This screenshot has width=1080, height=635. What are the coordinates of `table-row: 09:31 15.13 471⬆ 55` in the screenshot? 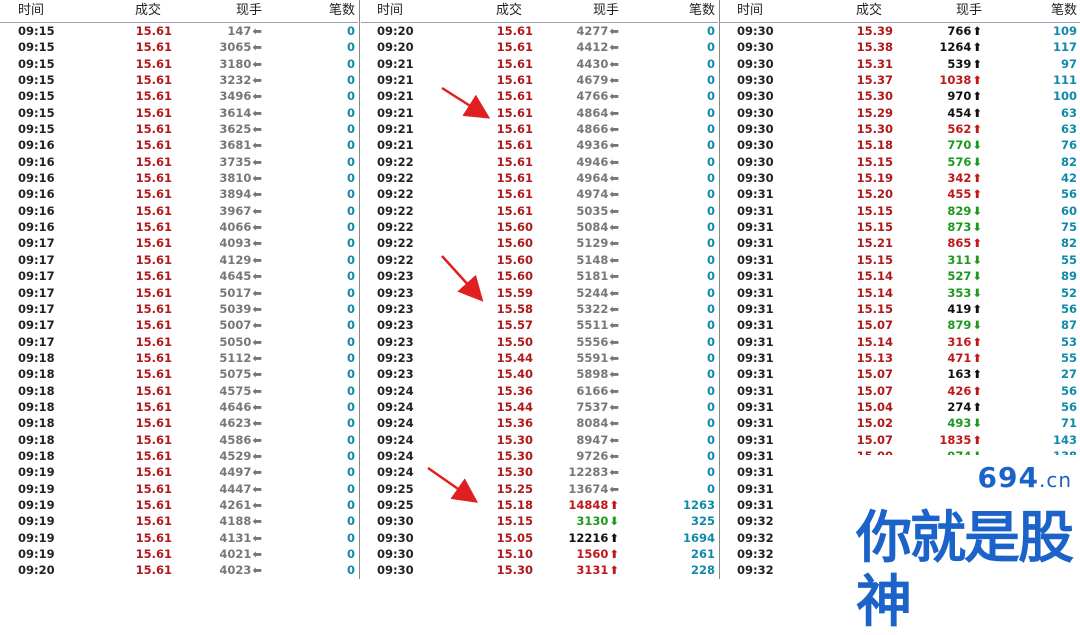 It's located at (900, 358).